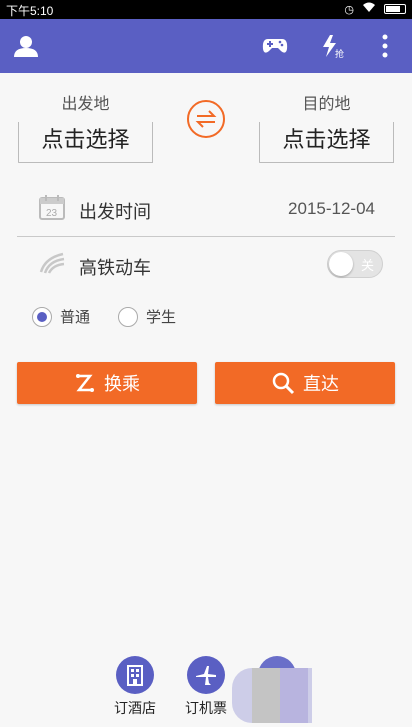 The height and width of the screenshot is (727, 412). I want to click on ticket-type-group: 普通 学生, so click(206, 316).